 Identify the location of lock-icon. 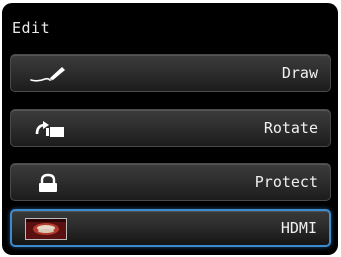
(48, 182).